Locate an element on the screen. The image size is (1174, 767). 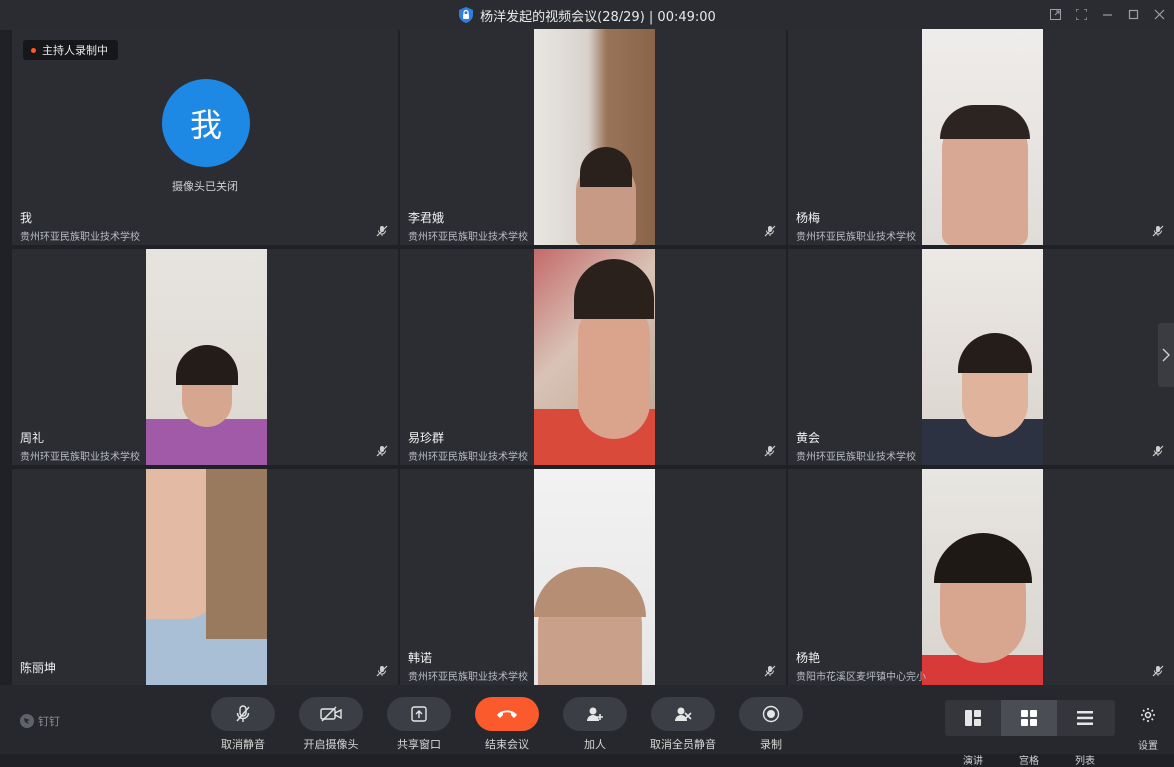
popout-icon is located at coordinates (1055, 14).